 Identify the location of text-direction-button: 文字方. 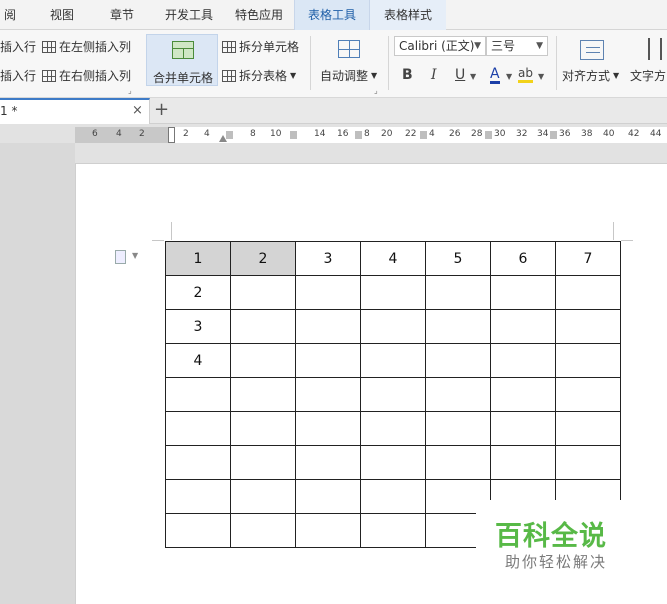
(648, 75).